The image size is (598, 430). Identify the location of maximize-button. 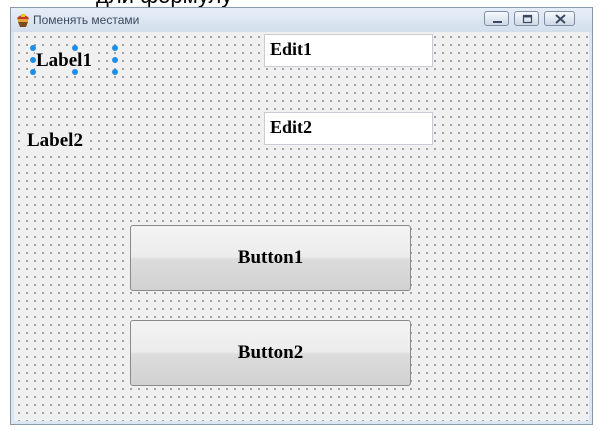
(526, 18).